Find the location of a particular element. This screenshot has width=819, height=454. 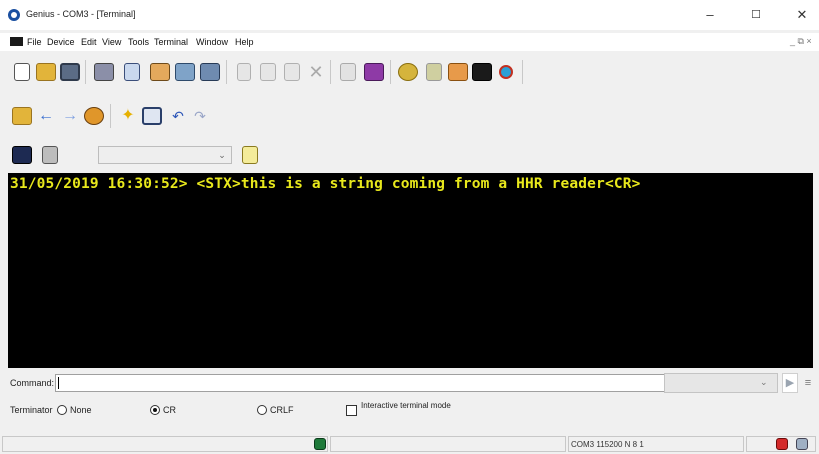

port-settings-status: COM3 115200 N 8 1 is located at coordinates (607, 444).